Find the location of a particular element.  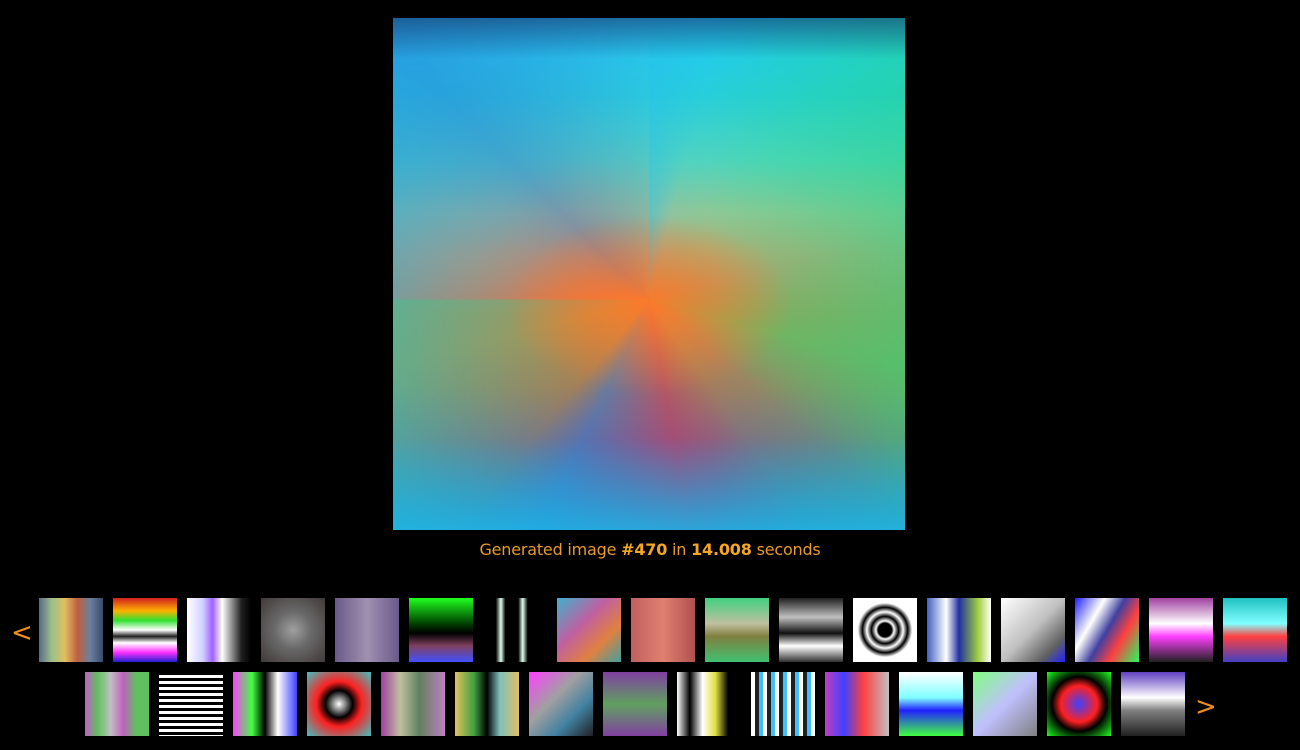

next-page-button: > is located at coordinates (1206, 707).